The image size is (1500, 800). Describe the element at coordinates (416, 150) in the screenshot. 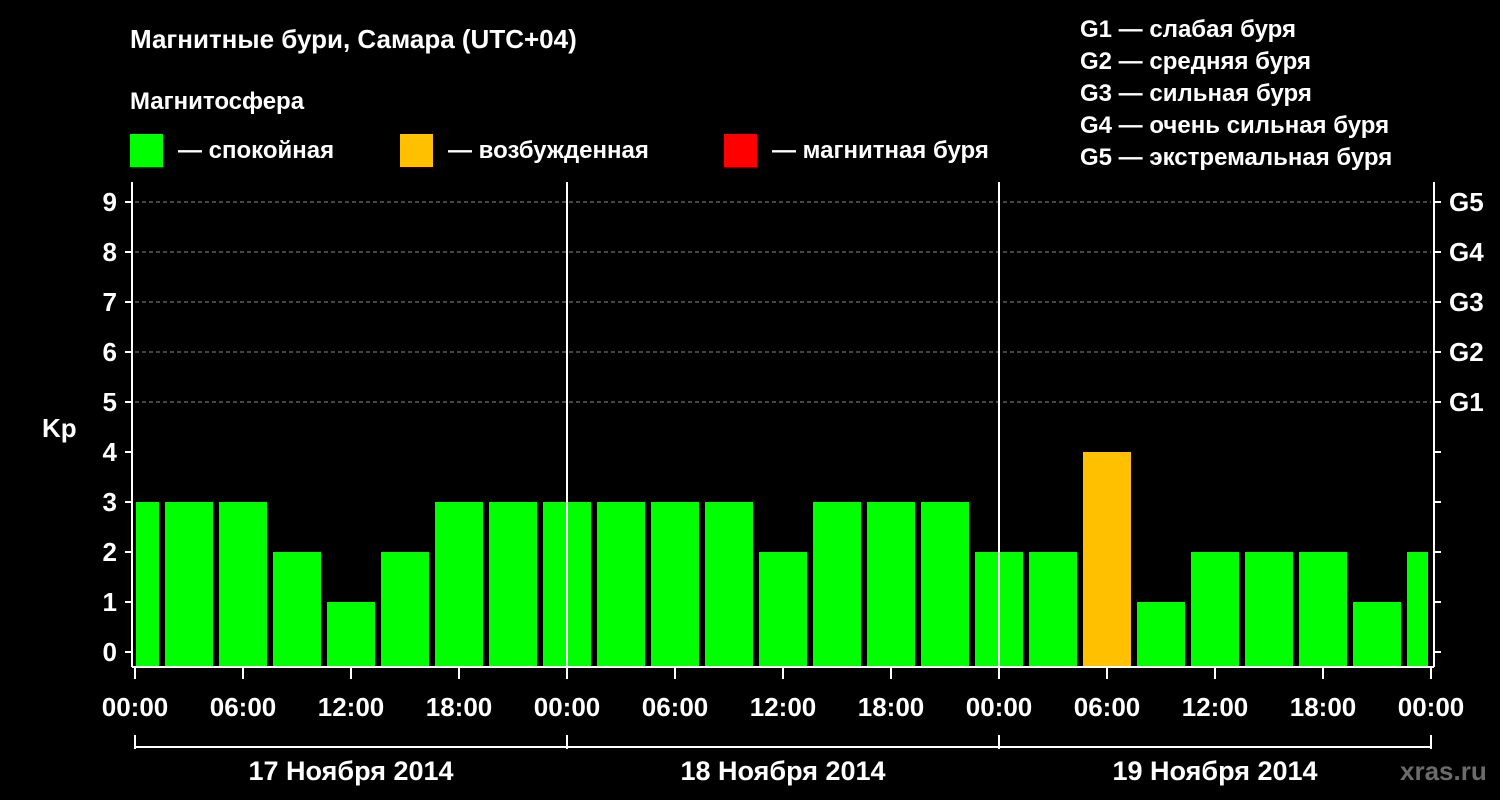

I see `legend-swatch-excited` at that location.